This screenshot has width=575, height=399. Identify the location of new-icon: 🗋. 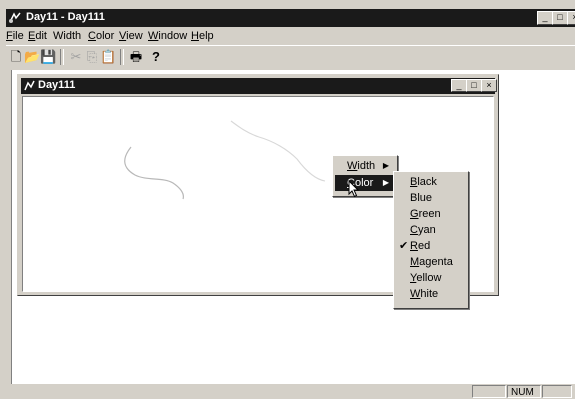
(16, 57).